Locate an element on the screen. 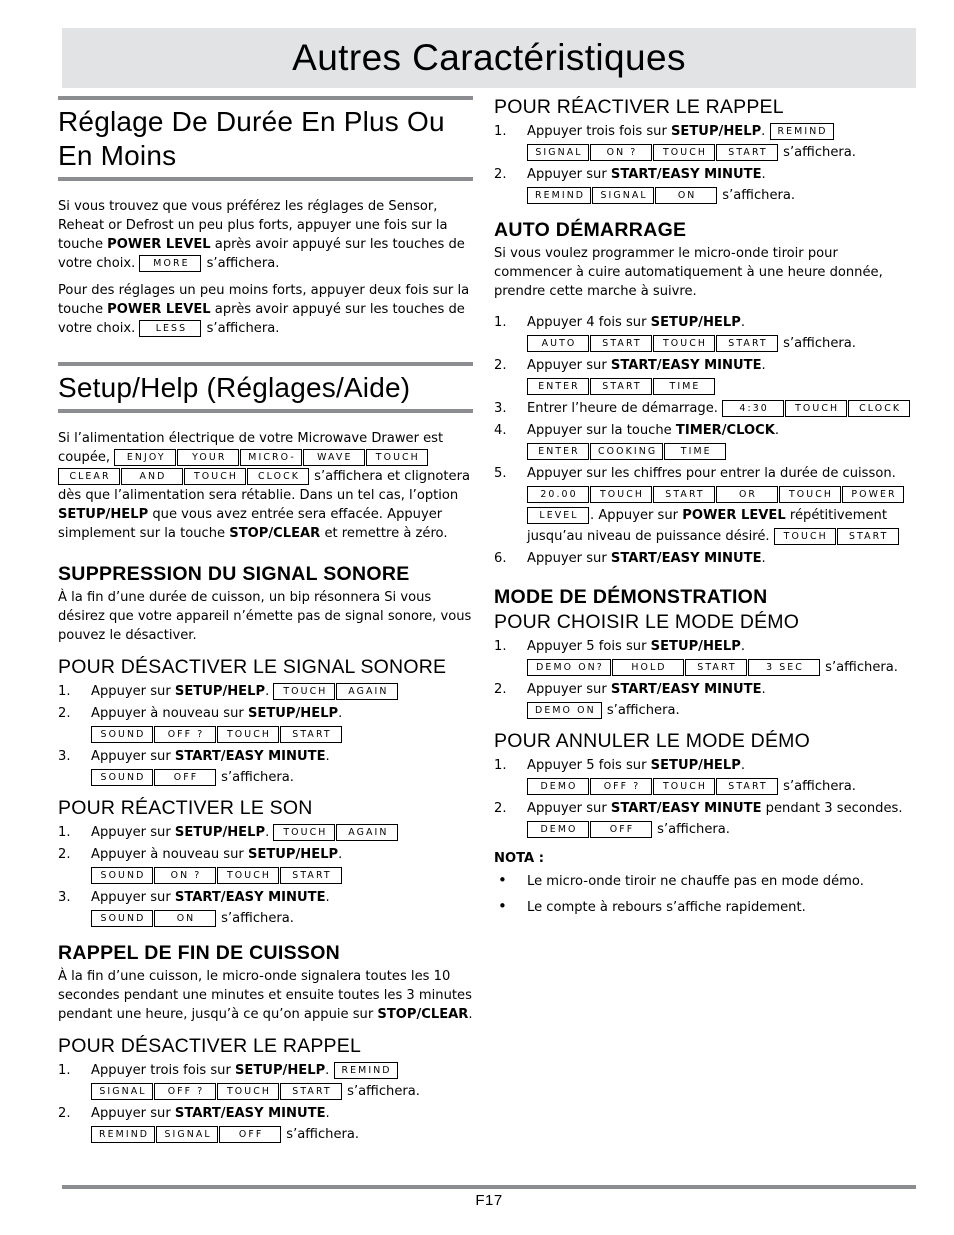 Image resolution: width=954 pixels, height=1235 pixels. lcd-display: CLEAR is located at coordinates (89, 476).